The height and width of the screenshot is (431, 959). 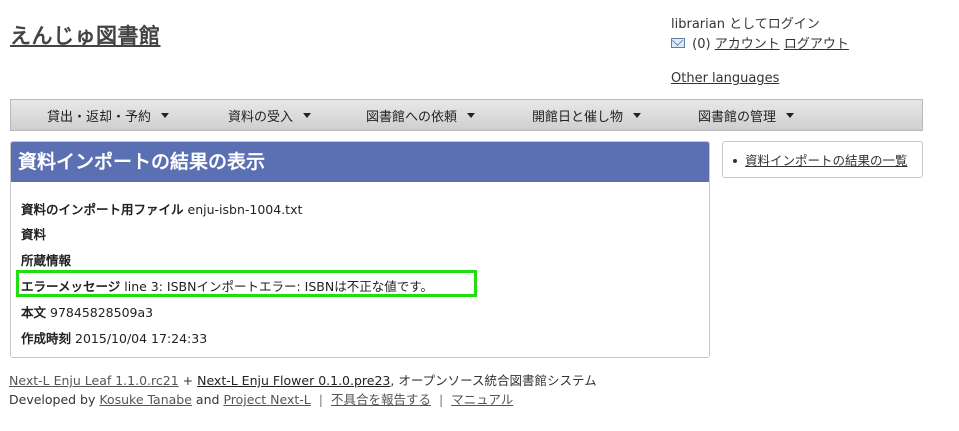 I want to click on item-row: 所蔵情報, so click(x=48, y=259).